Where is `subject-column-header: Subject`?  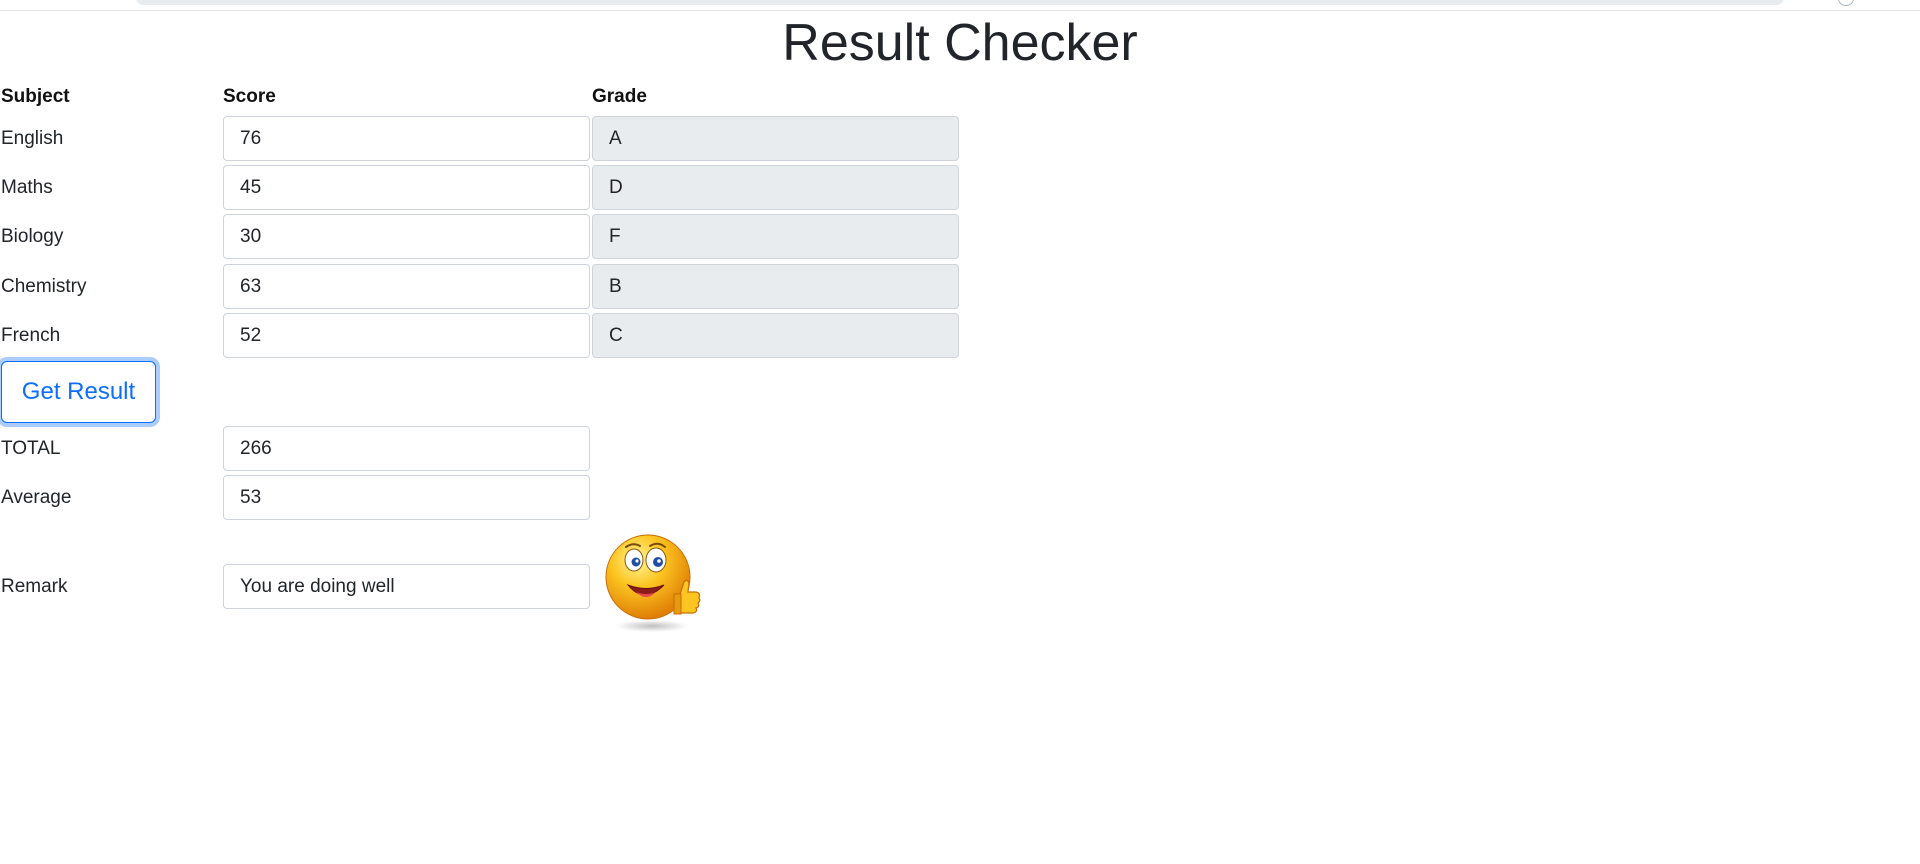
subject-column-header: Subject is located at coordinates (35, 96).